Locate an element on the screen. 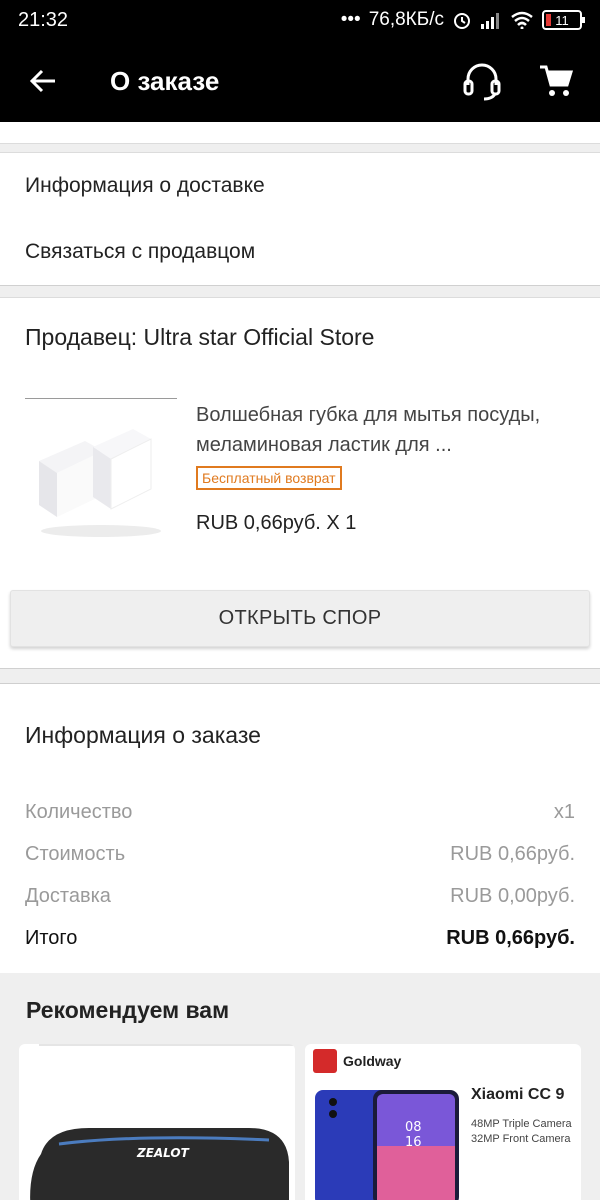 The image size is (600, 1200). speaker-image: ZEALOT is located at coordinates (162, 1122).